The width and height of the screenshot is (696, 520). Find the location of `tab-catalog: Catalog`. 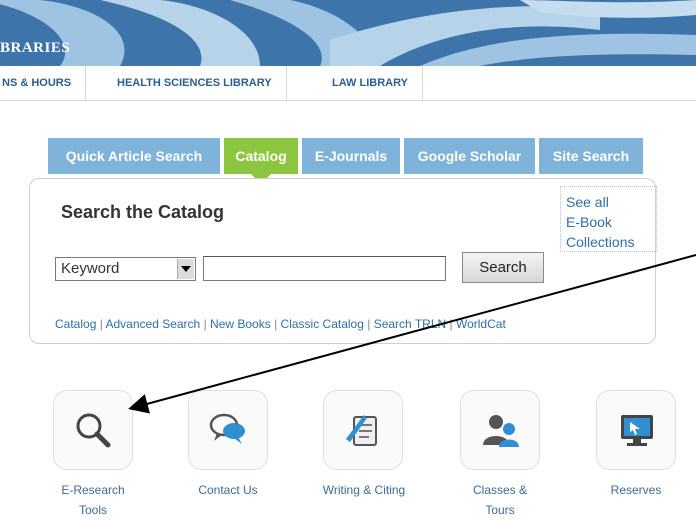

tab-catalog: Catalog is located at coordinates (261, 156).